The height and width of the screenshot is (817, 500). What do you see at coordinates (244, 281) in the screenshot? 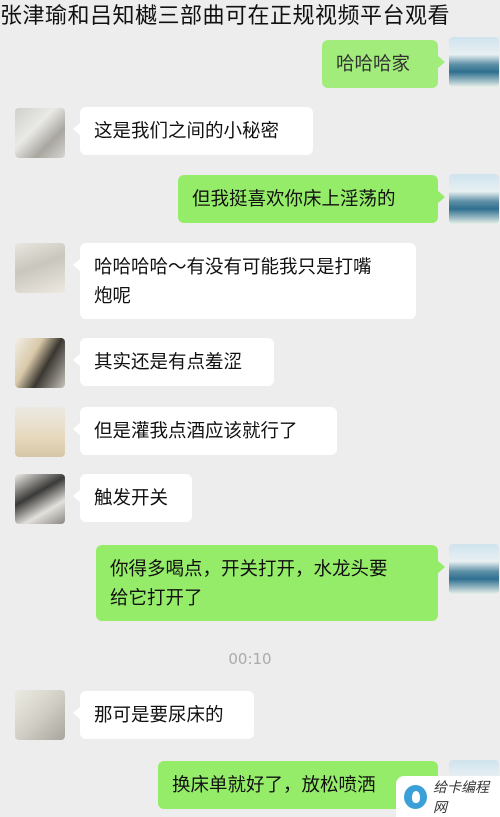
I see `chat-bubble-received: 哈哈哈哈～有没有可能我只是打嘴 炮呢` at bounding box center [244, 281].